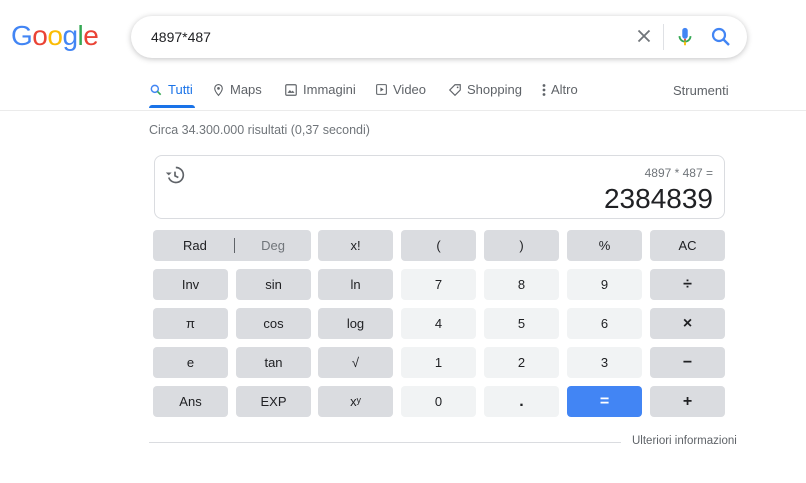 The height and width of the screenshot is (483, 806). Describe the element at coordinates (521, 284) in the screenshot. I see `key-8: 8` at that location.